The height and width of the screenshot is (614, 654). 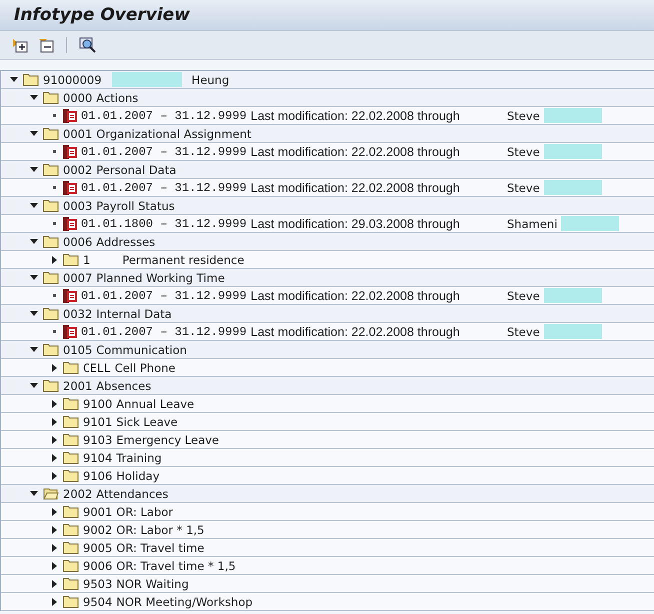 I want to click on infotype-code: 2002, so click(x=77, y=493).